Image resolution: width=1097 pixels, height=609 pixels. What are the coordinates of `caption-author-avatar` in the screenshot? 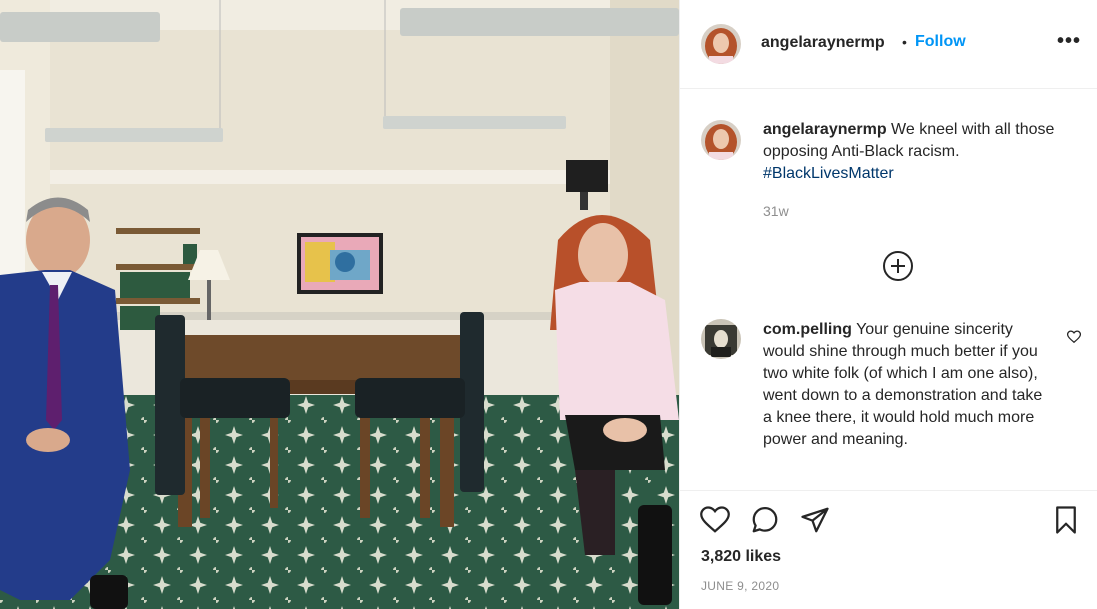 It's located at (721, 140).